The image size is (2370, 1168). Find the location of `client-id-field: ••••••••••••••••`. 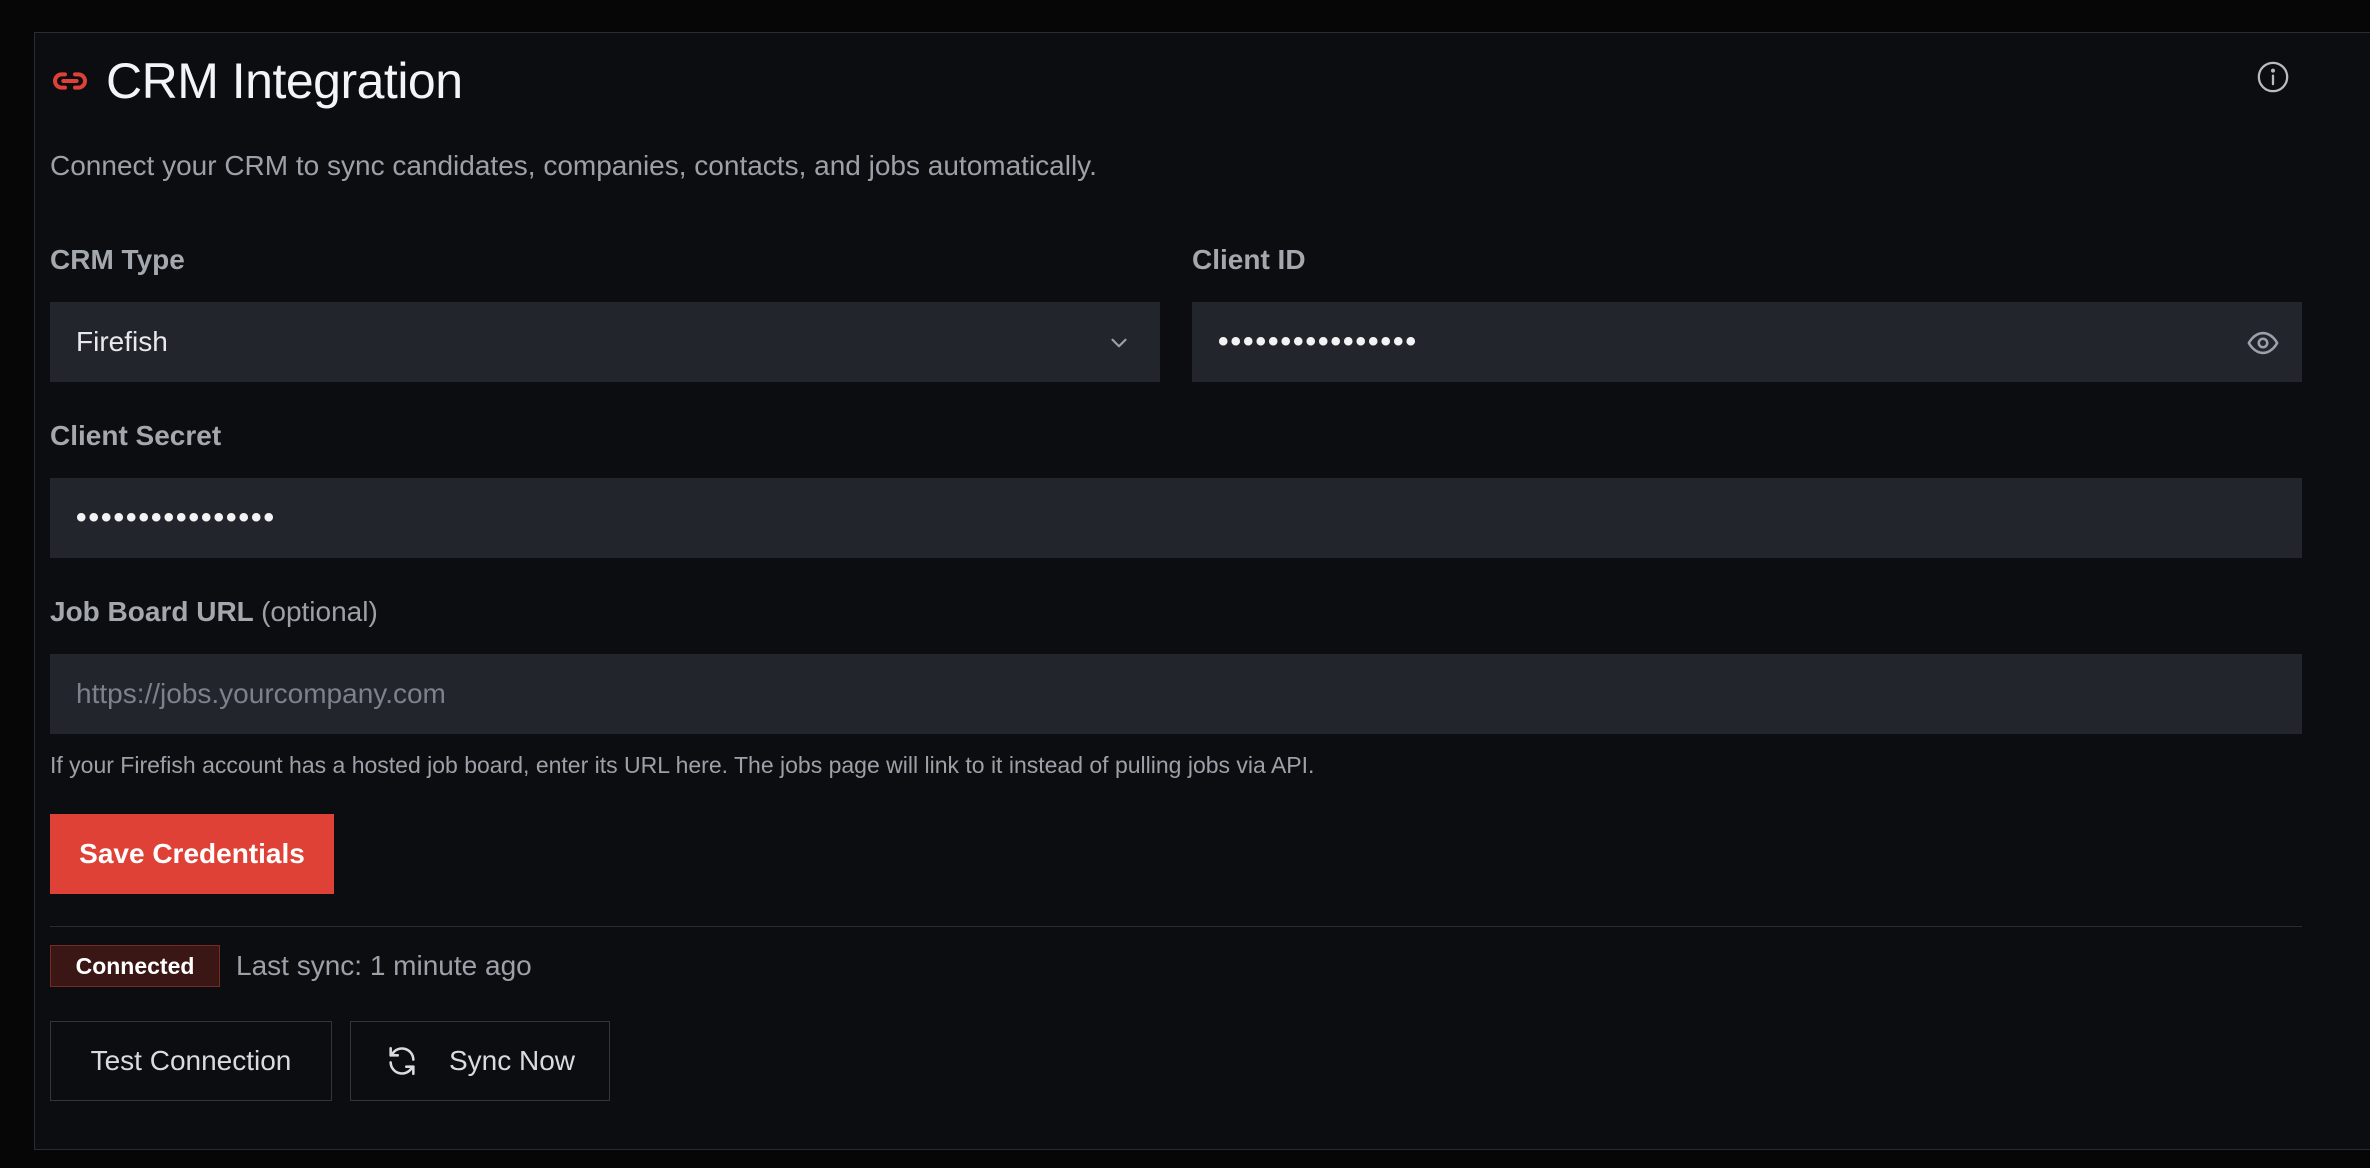

client-id-field: •••••••••••••••• is located at coordinates (1747, 342).